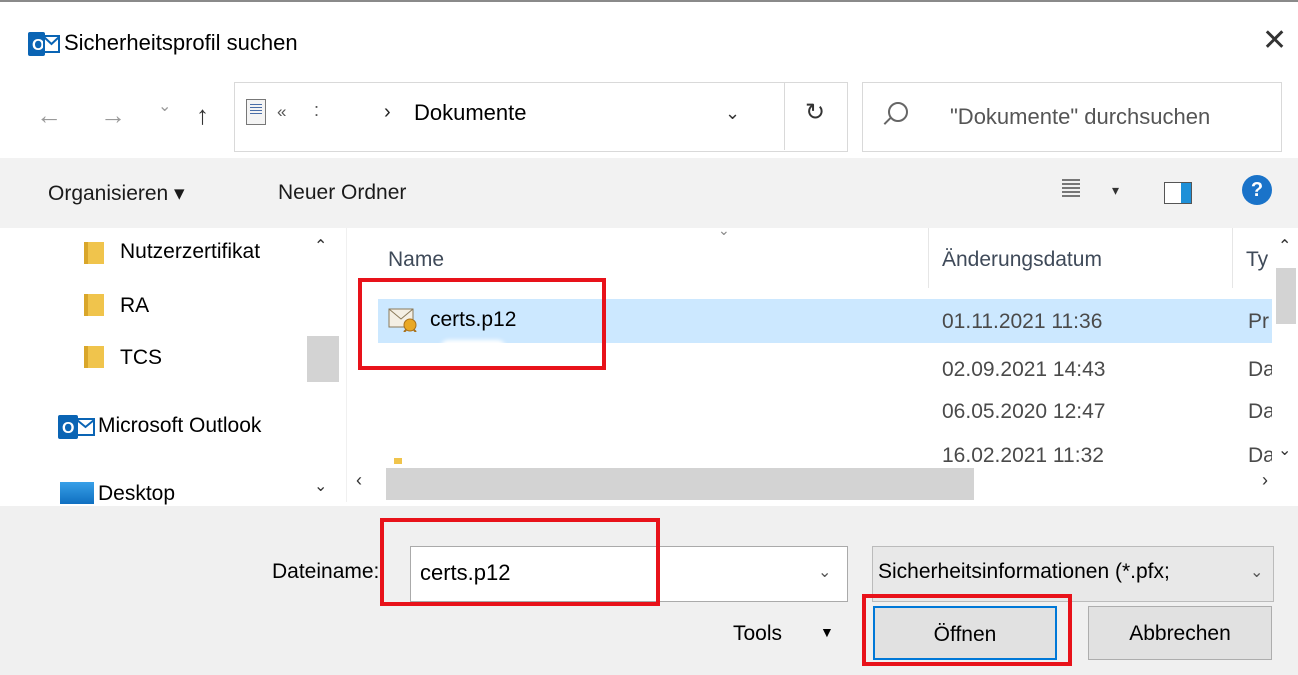 The width and height of the screenshot is (1298, 675). I want to click on new-folder-button: Neuer Ordner, so click(342, 193).